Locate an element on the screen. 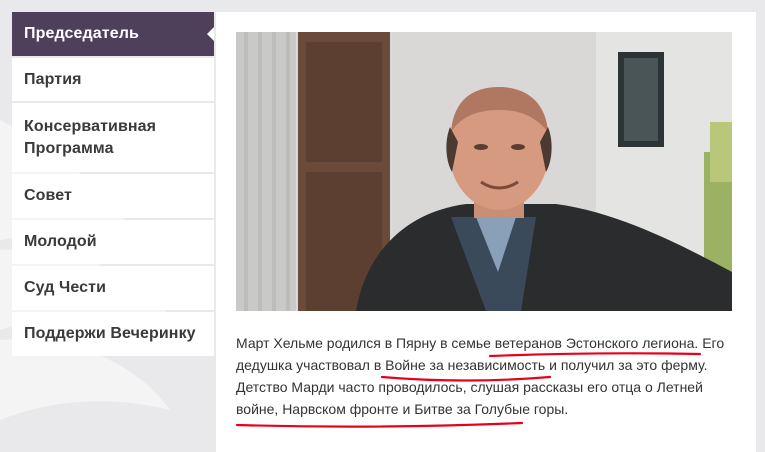  sidebar-item-label: Консервативная Программа is located at coordinates (90, 137).